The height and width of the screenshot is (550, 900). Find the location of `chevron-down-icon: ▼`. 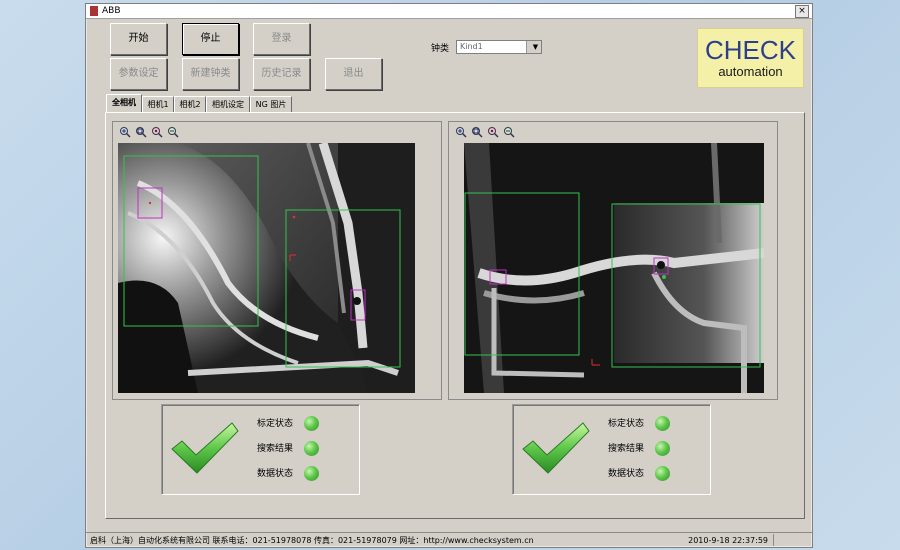

chevron-down-icon: ▼ is located at coordinates (533, 47).